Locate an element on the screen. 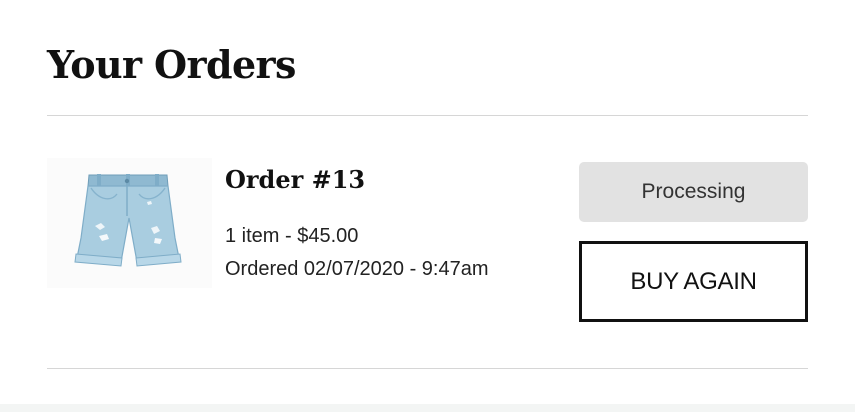 The width and height of the screenshot is (855, 412). order-divider is located at coordinates (427, 368).